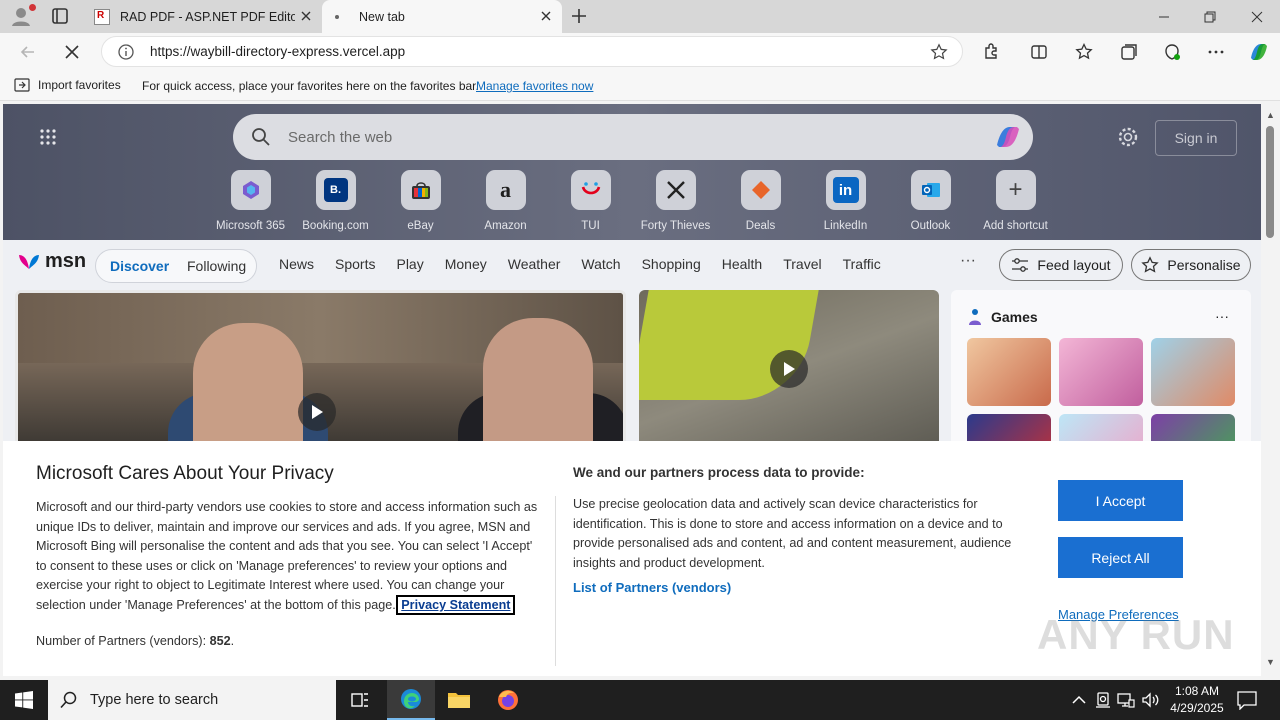 Image resolution: width=1280 pixels, height=720 pixels. What do you see at coordinates (802, 264) in the screenshot?
I see `nav-travel: Travel` at bounding box center [802, 264].